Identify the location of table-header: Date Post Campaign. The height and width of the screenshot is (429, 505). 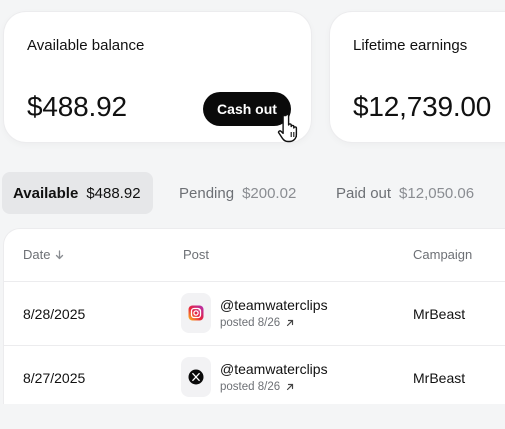
(254, 255).